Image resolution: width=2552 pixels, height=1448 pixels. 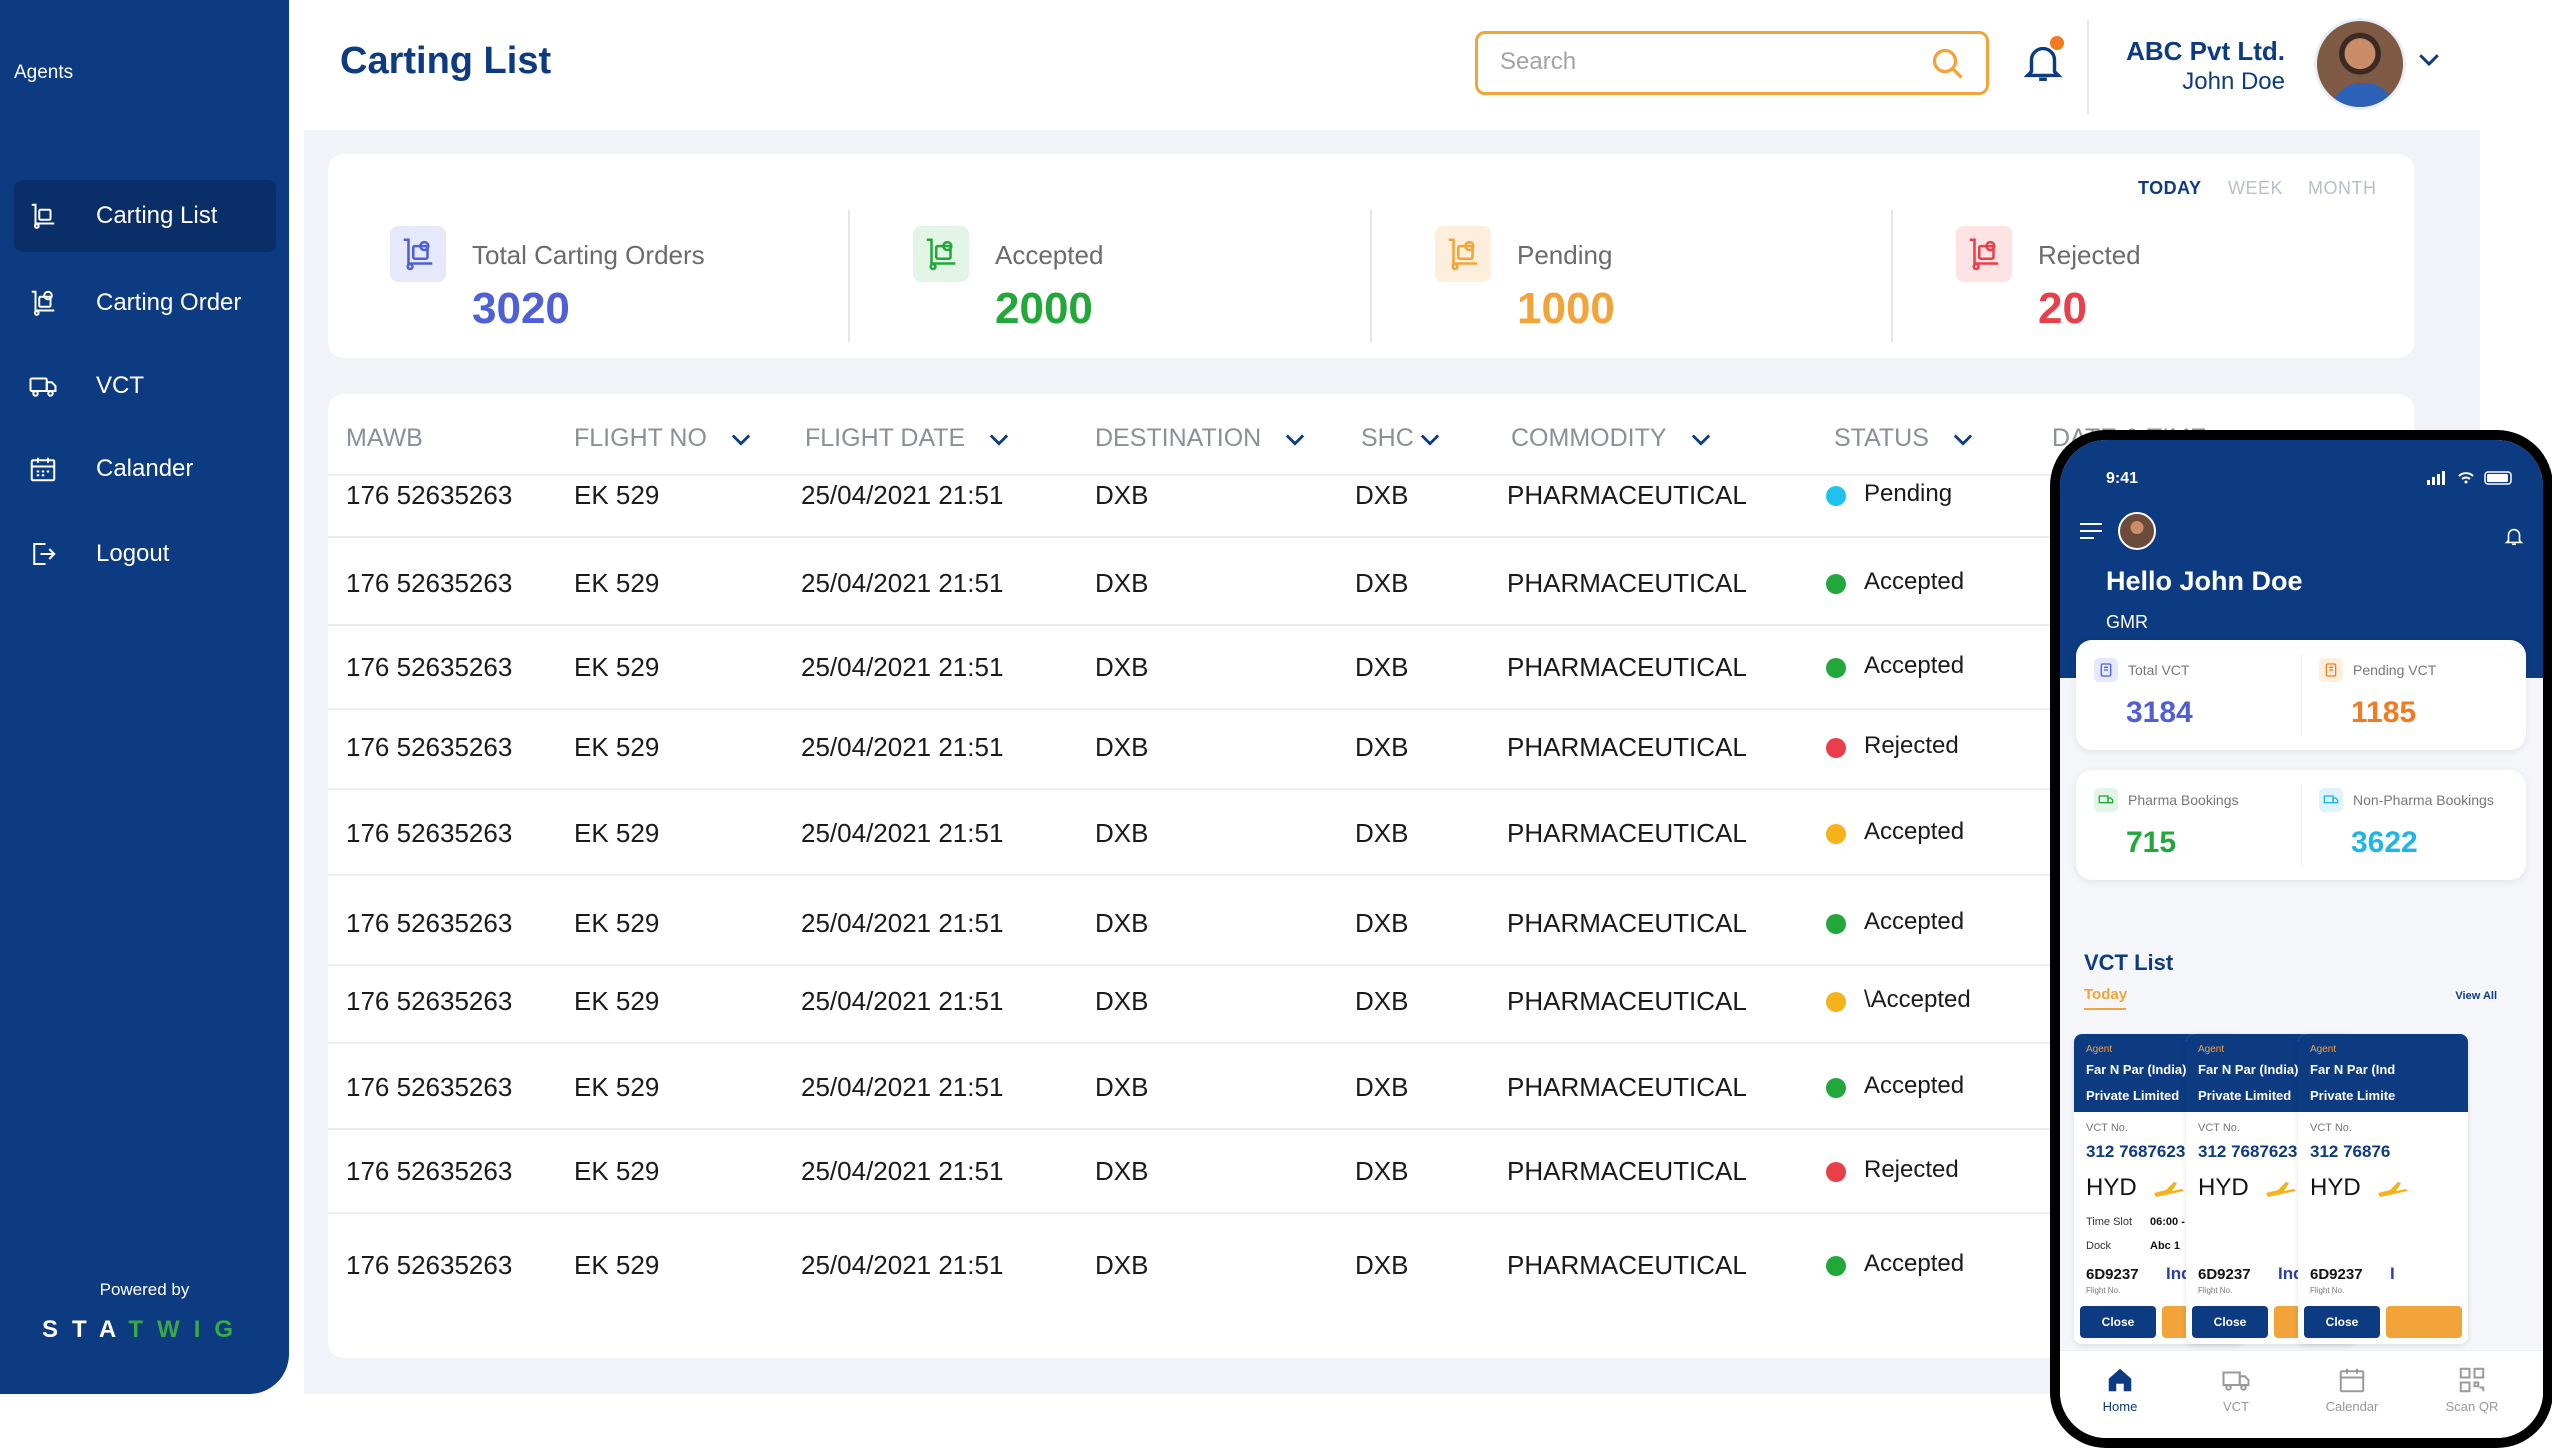 What do you see at coordinates (2122, 478) in the screenshot?
I see `phone-time: 9:41` at bounding box center [2122, 478].